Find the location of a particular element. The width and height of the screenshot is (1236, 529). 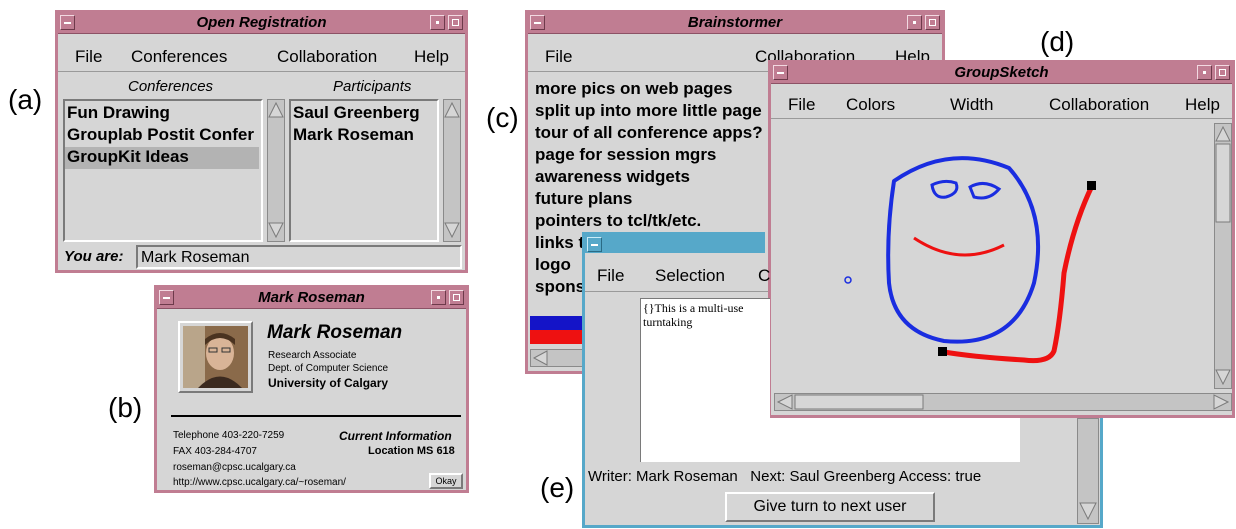

window-title: Open Registration is located at coordinates (261, 22).